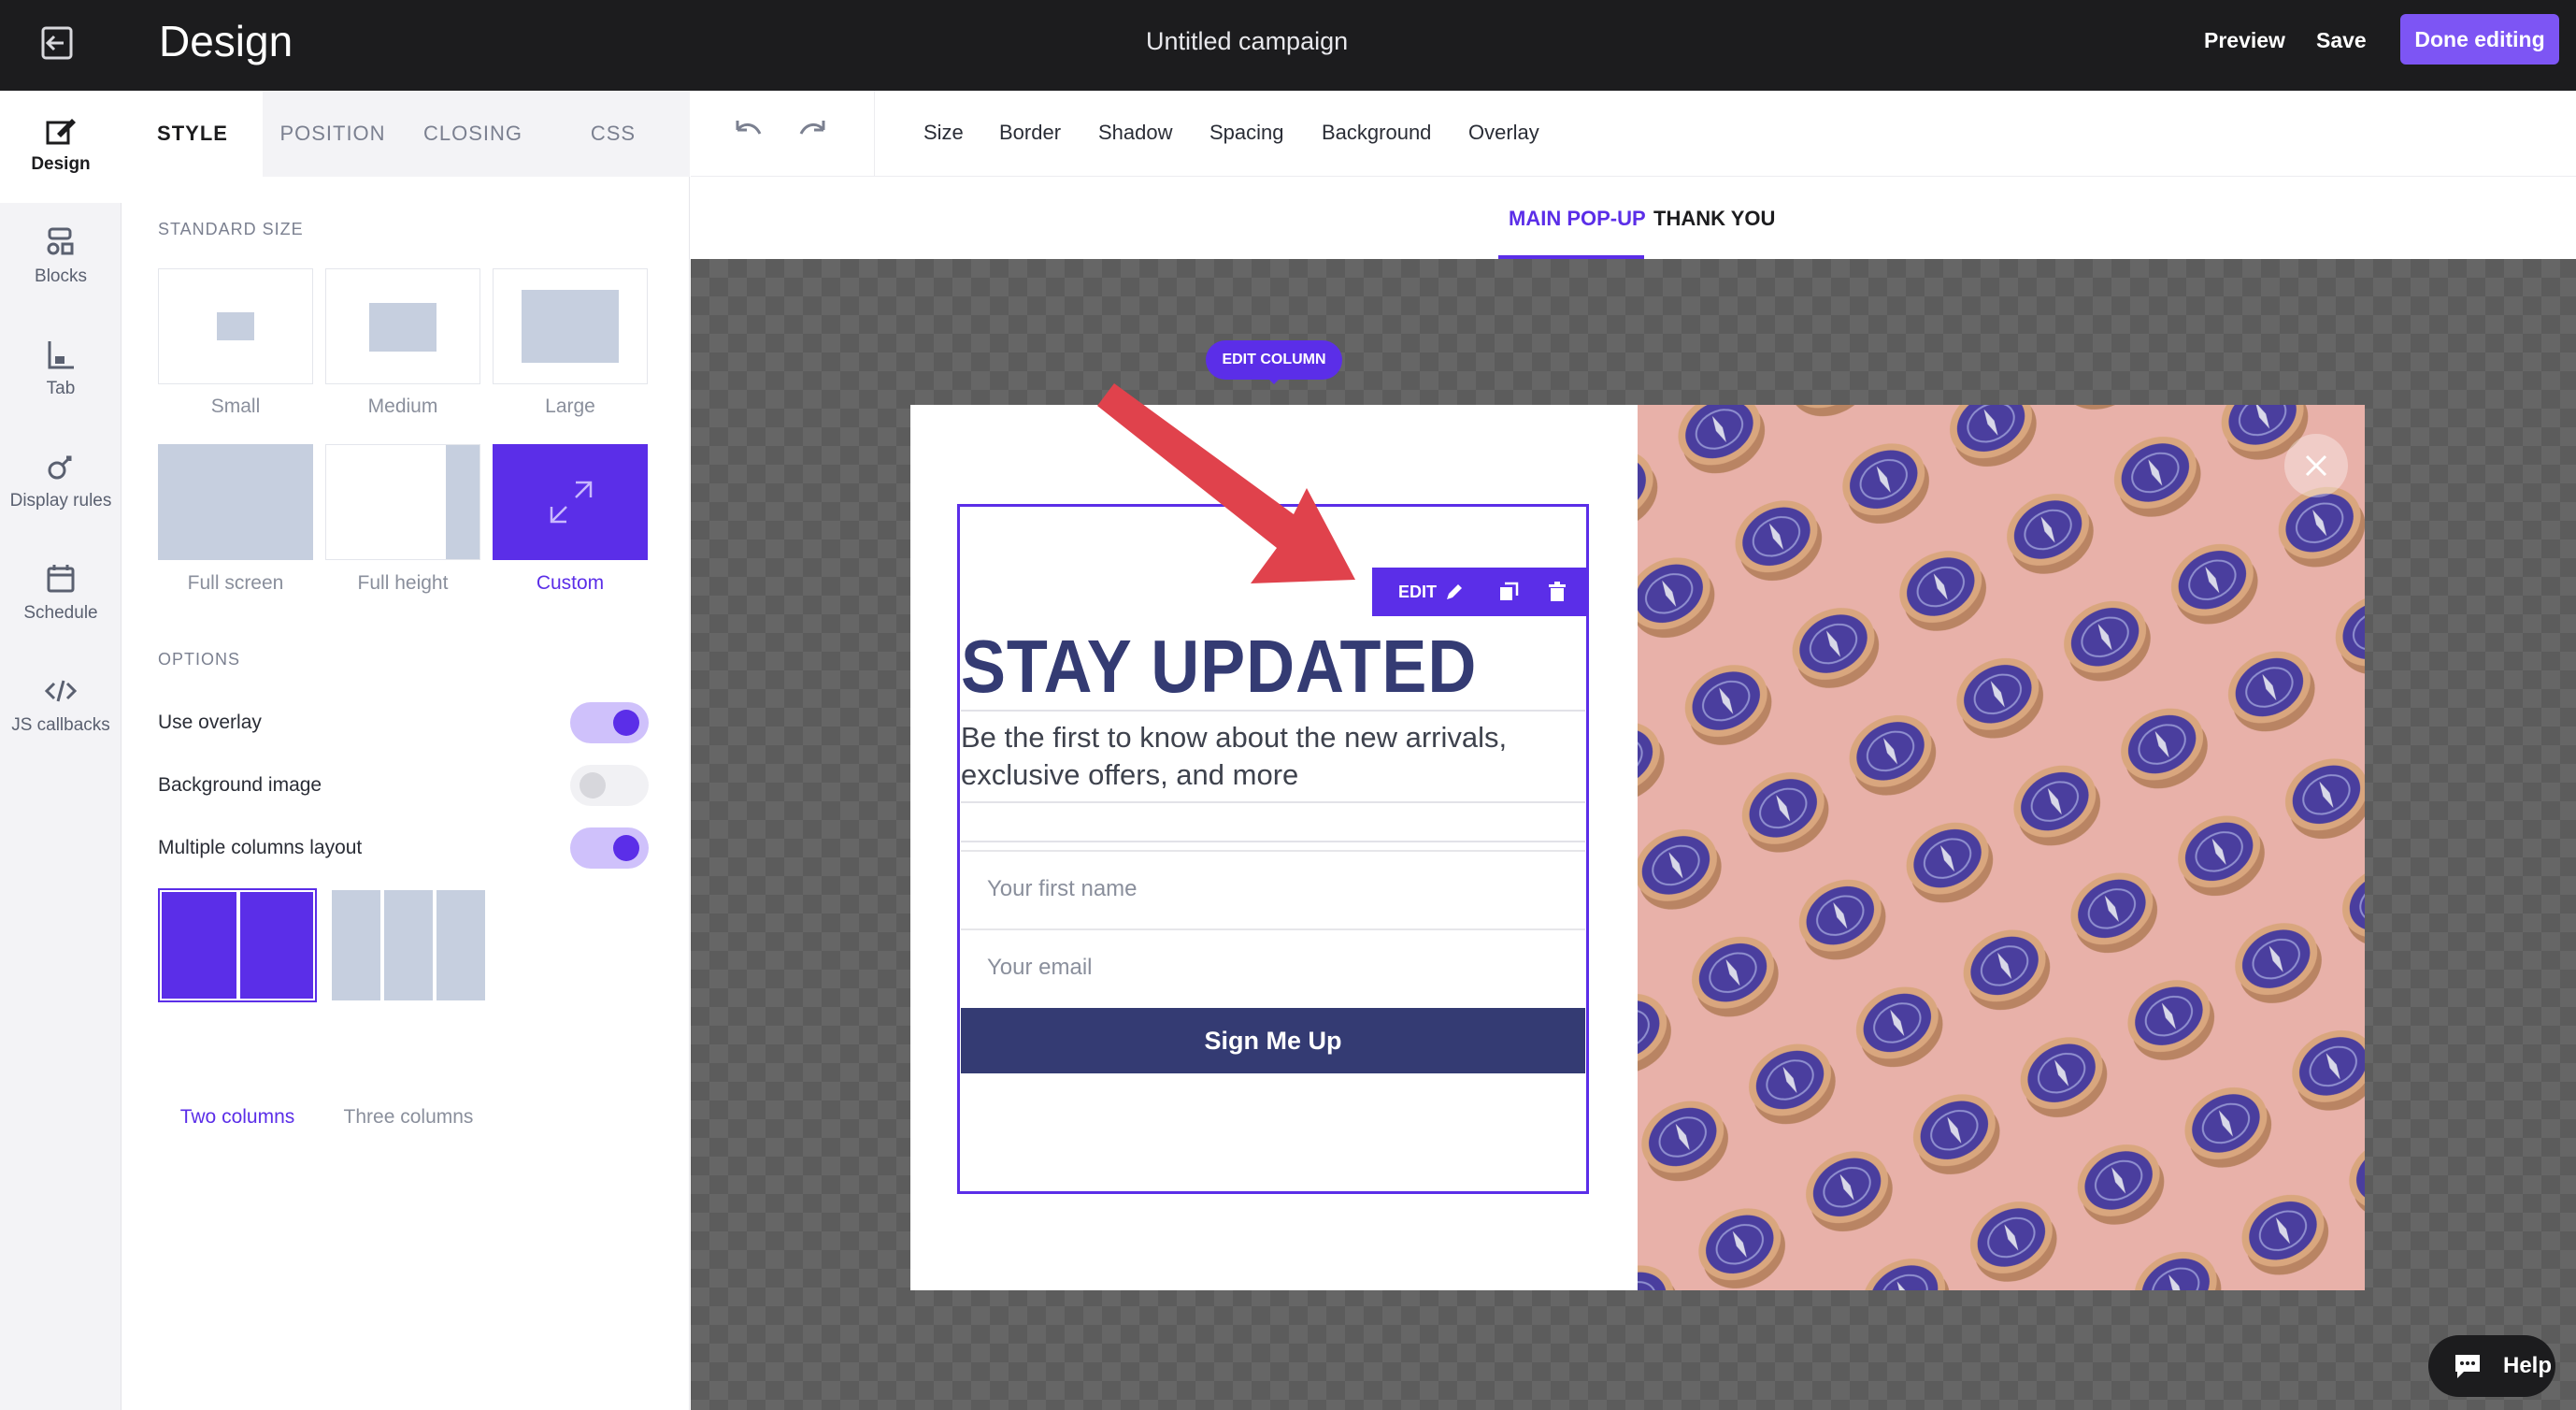 This screenshot has width=2576, height=1410. Describe the element at coordinates (61, 501) in the screenshot. I see `rail-label: Display rules` at that location.